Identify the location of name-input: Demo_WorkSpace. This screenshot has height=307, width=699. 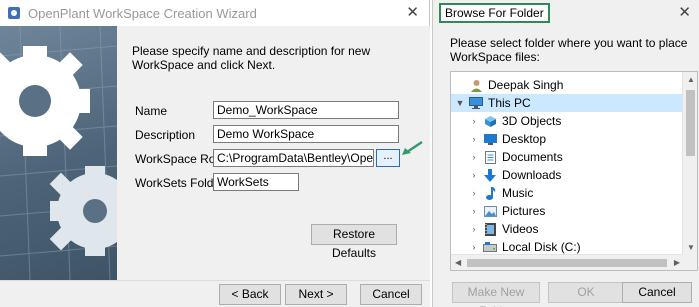
(306, 110).